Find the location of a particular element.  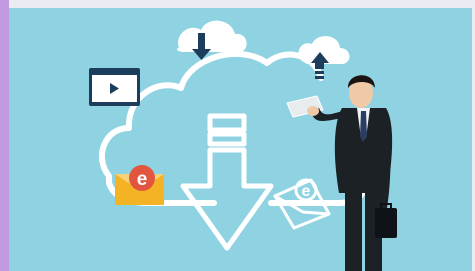

svg-text: e is located at coordinates (142, 179).